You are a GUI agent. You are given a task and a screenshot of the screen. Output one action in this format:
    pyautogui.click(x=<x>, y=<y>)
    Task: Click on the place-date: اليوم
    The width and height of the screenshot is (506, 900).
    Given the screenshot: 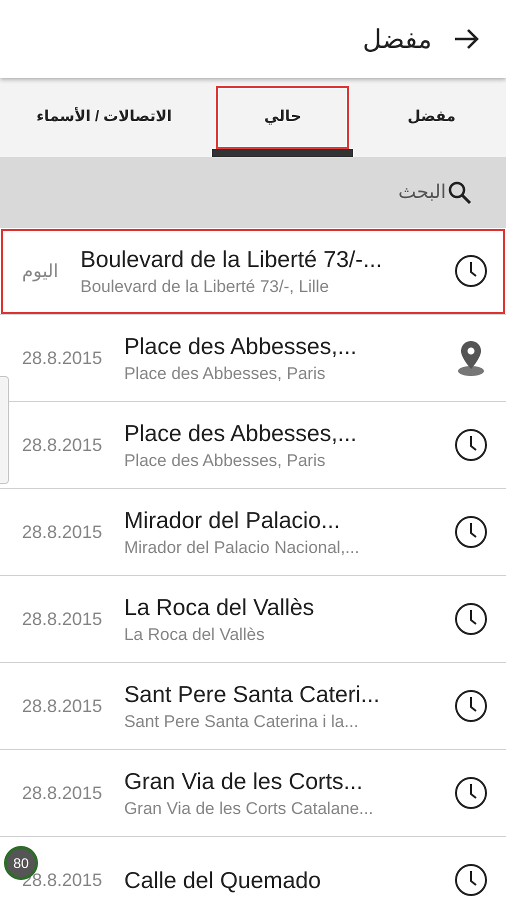 What is the action you would take?
    pyautogui.click(x=40, y=271)
    